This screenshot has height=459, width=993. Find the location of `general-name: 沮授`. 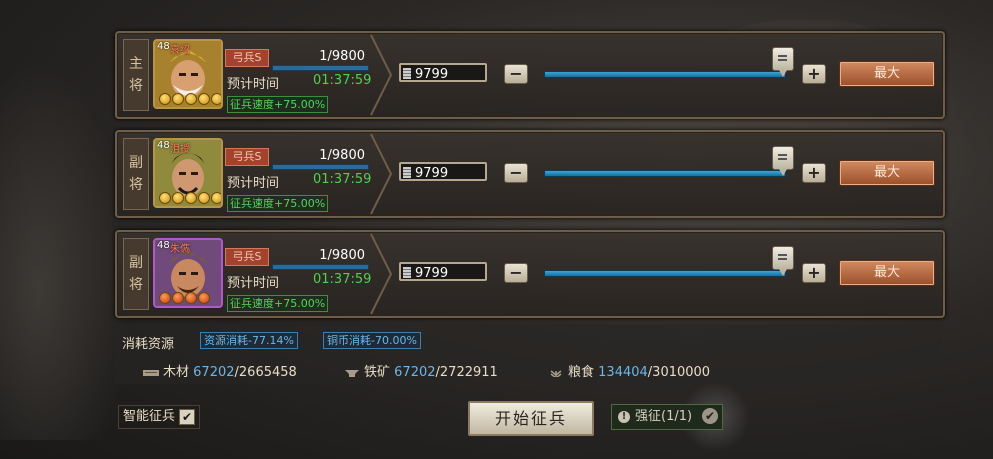

general-name: 沮授 is located at coordinates (180, 149).